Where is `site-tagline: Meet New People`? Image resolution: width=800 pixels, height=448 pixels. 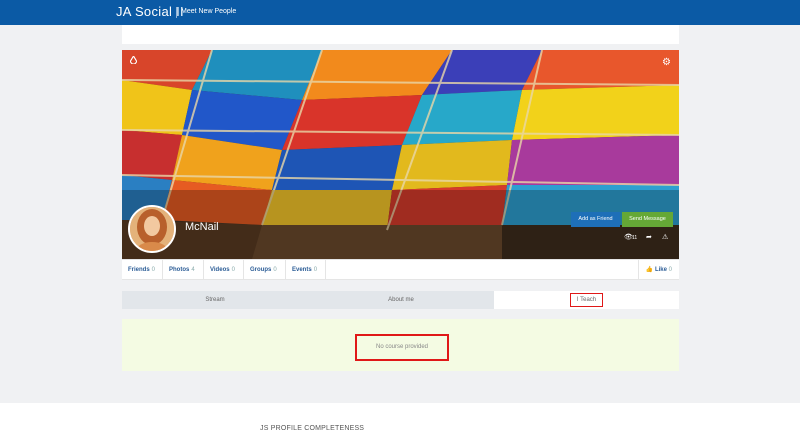
site-tagline: Meet New People is located at coordinates (209, 11).